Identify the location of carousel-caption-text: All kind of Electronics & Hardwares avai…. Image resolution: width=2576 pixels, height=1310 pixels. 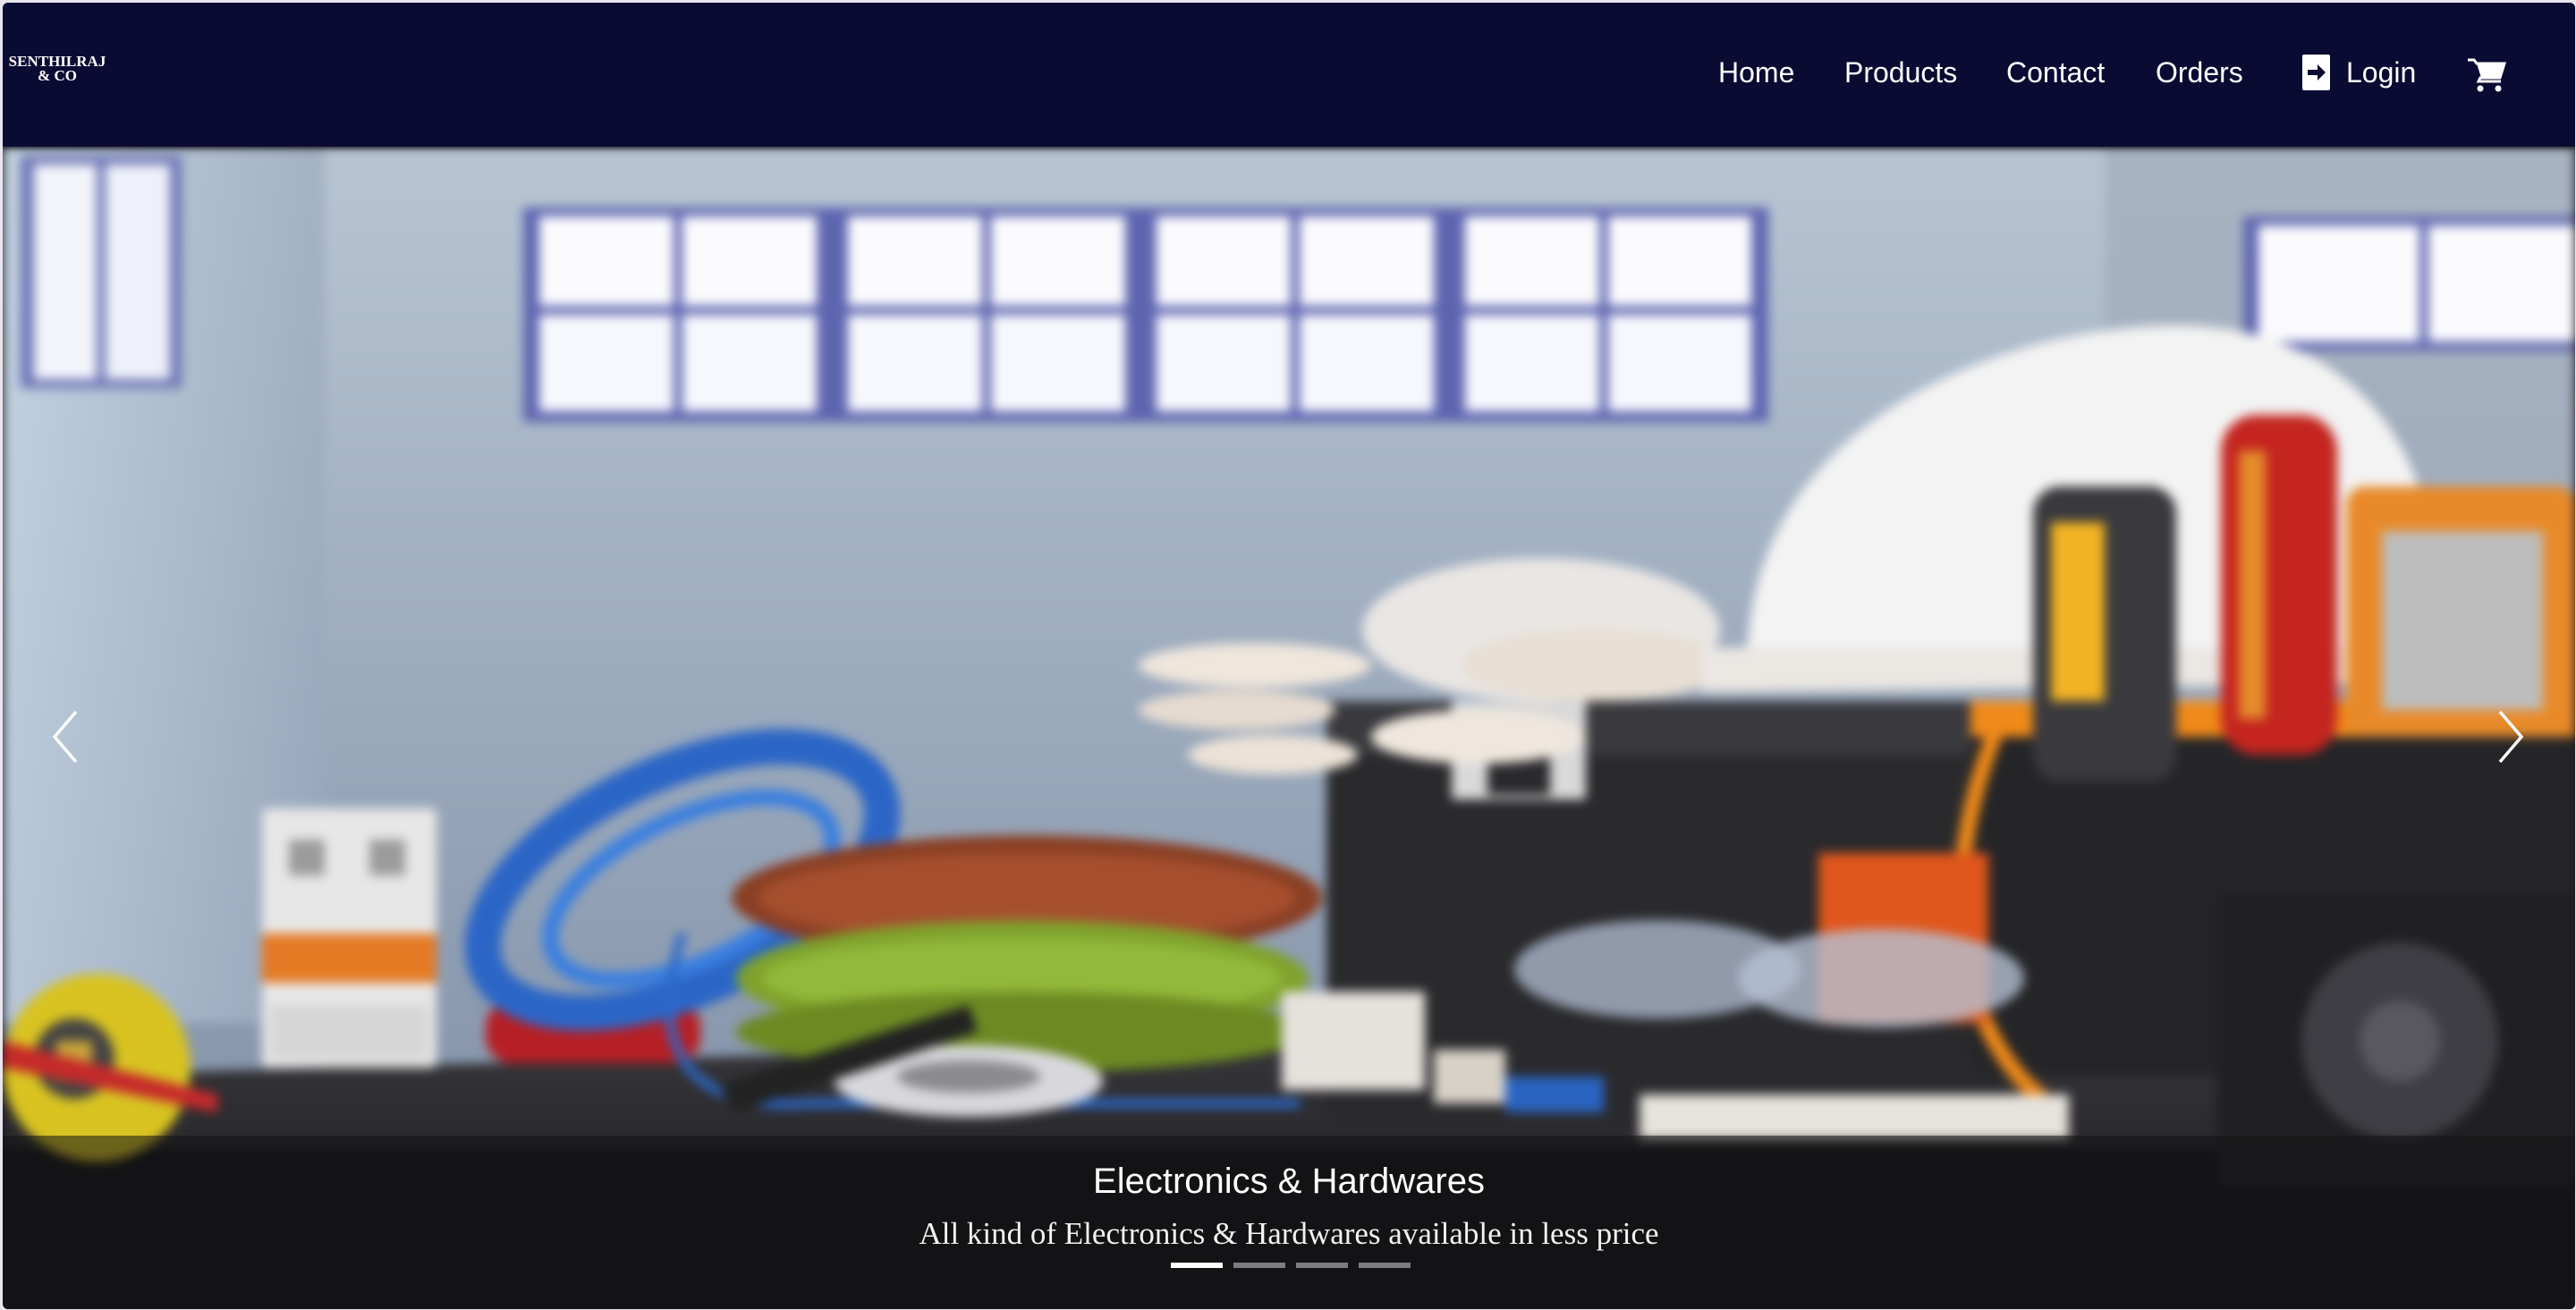
(1289, 1233).